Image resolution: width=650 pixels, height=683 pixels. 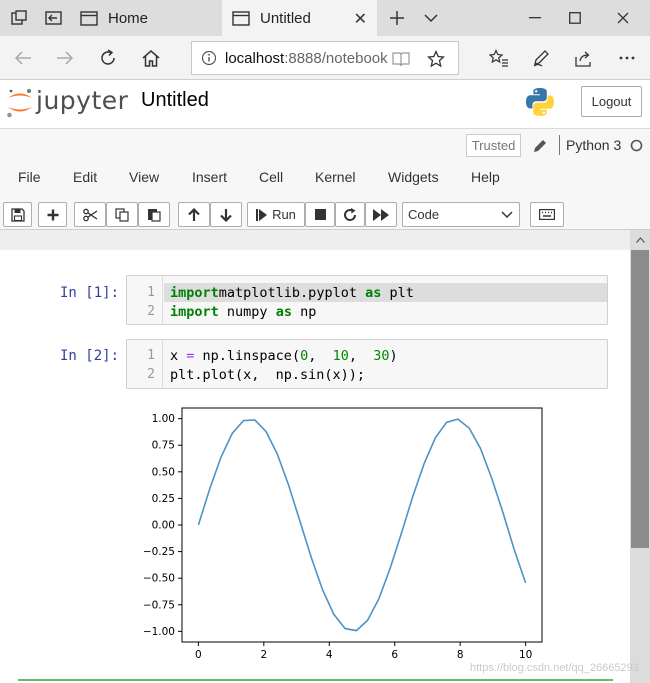 What do you see at coordinates (108, 58) in the screenshot?
I see `refresh-icon` at bounding box center [108, 58].